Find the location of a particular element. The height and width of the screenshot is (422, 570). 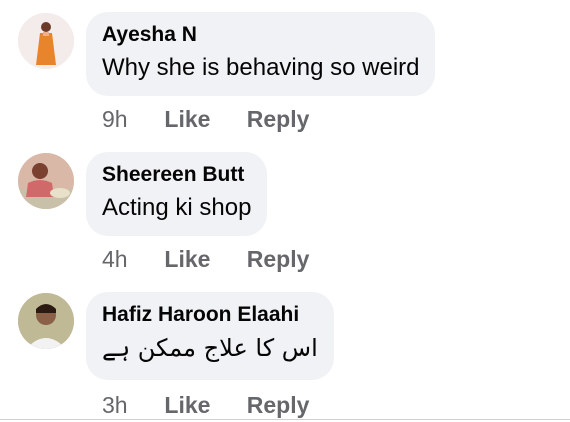

comment-time: 4h is located at coordinates (130, 259).